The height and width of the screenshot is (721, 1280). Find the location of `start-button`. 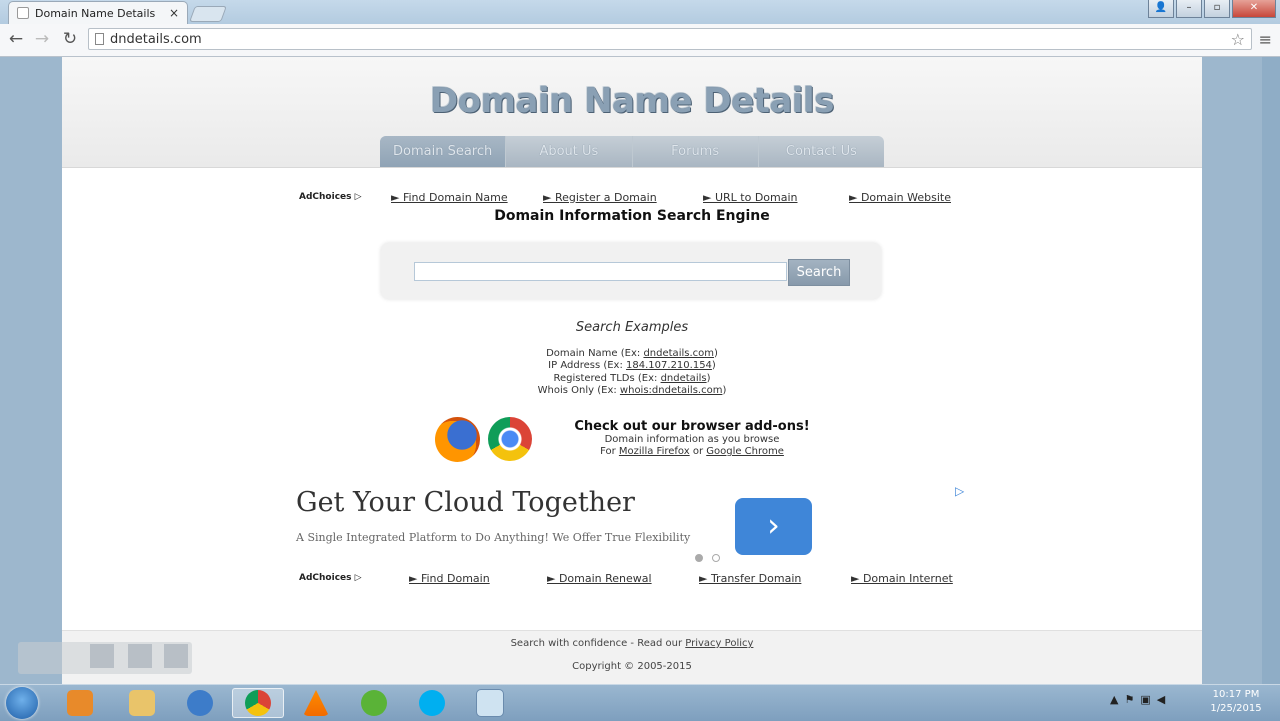

start-button is located at coordinates (22, 703).